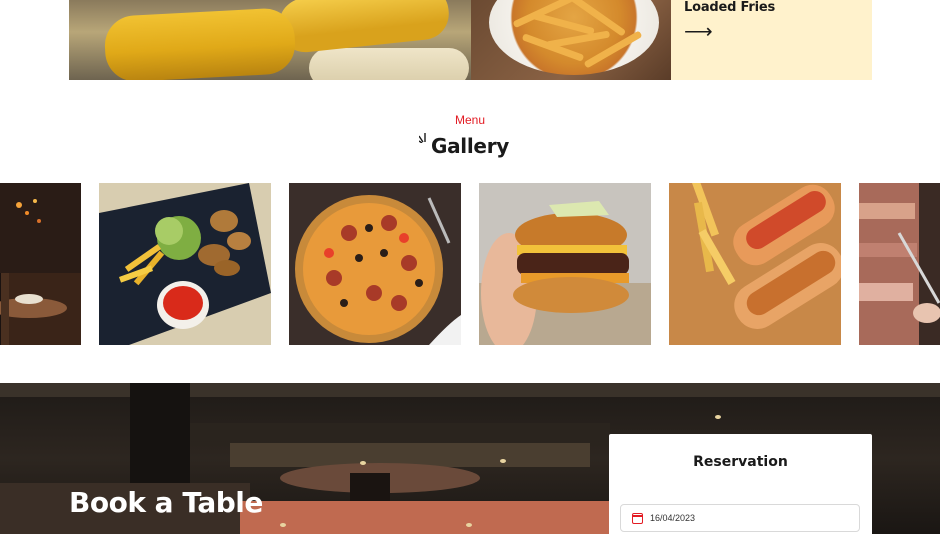  I want to click on loaded-fries-image, so click(571, 40).